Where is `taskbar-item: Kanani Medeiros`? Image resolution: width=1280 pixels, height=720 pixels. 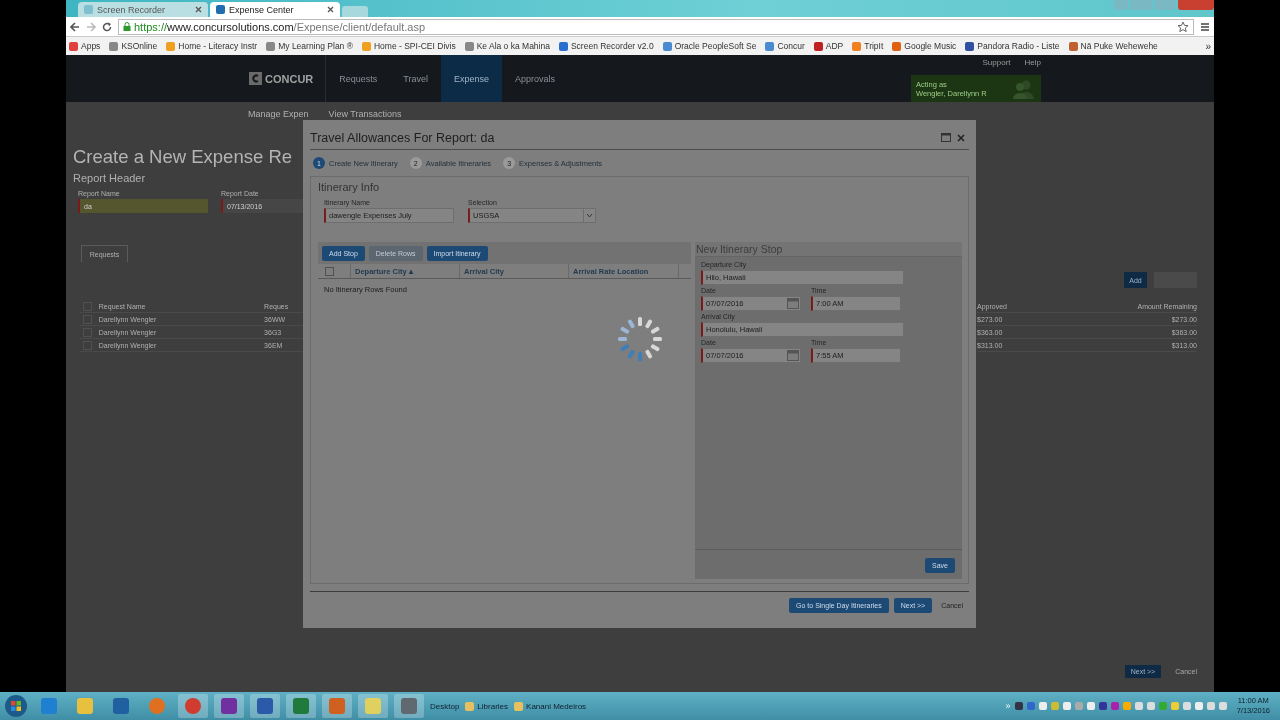 taskbar-item: Kanani Medeiros is located at coordinates (550, 706).